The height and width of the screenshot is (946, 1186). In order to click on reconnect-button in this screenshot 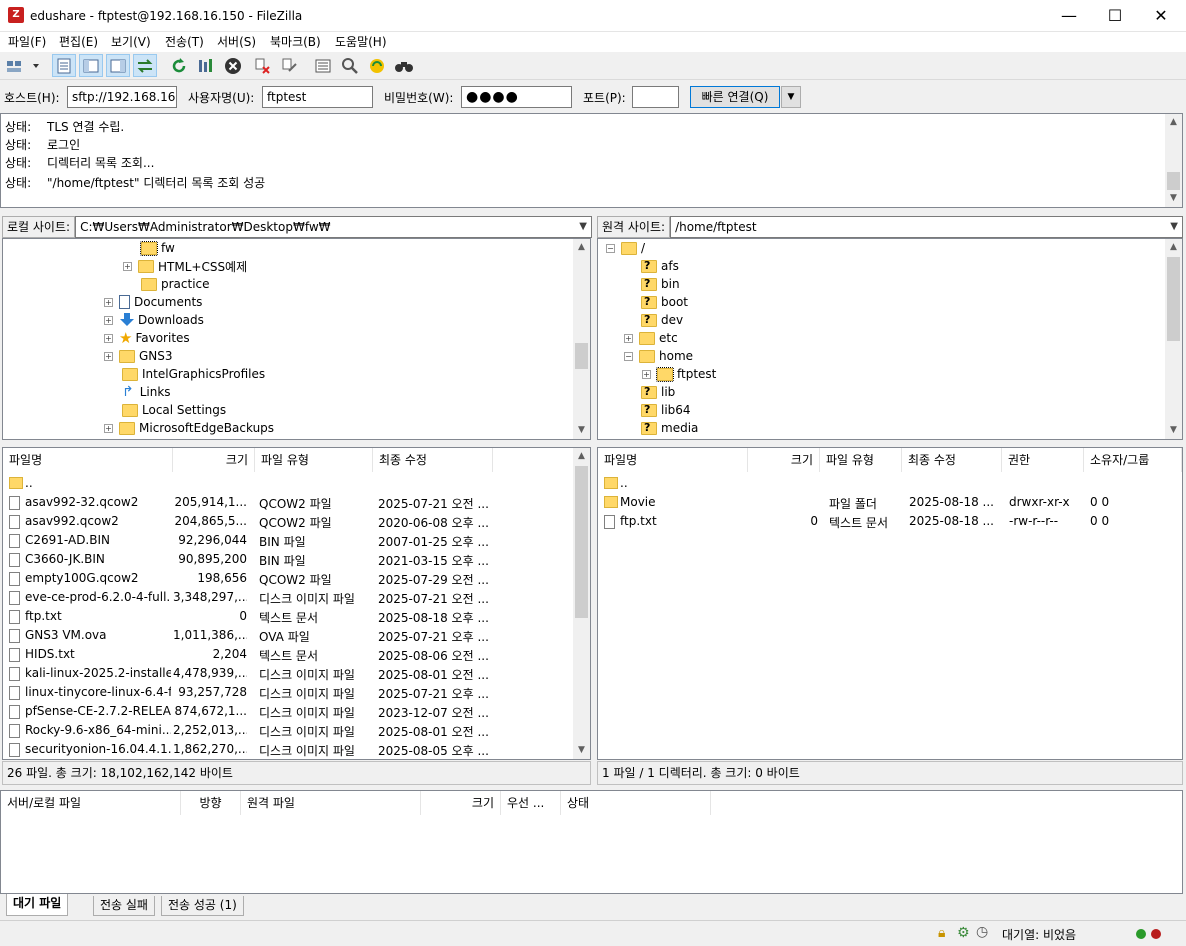, I will do `click(289, 65)`.